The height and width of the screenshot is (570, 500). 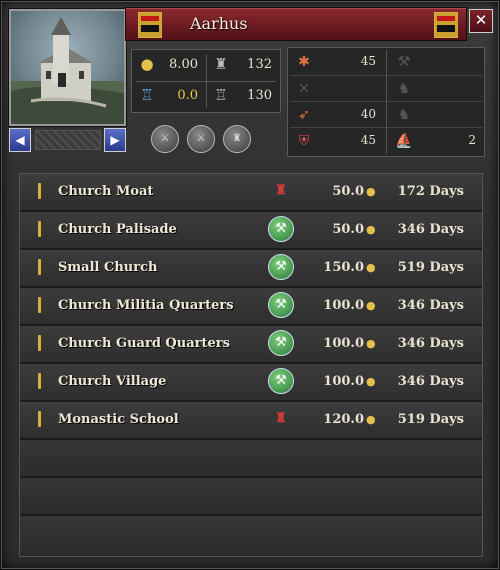 What do you see at coordinates (404, 89) in the screenshot?
I see `light-cavalry-icon: ♞` at bounding box center [404, 89].